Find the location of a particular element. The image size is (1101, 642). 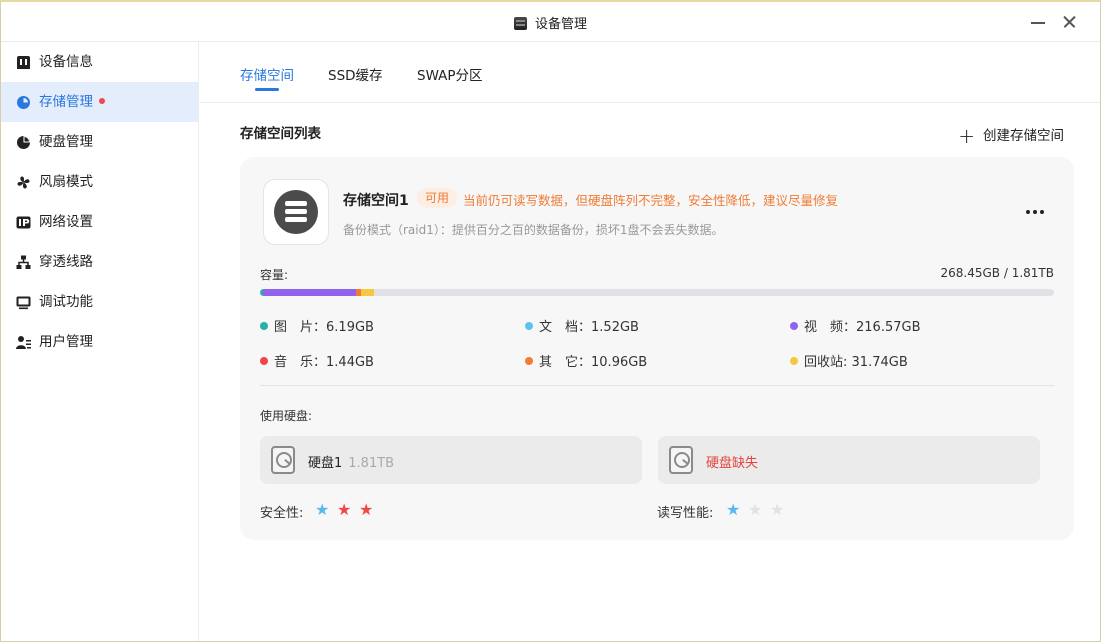

sidebar-item-label: 穿透线路 is located at coordinates (66, 262).